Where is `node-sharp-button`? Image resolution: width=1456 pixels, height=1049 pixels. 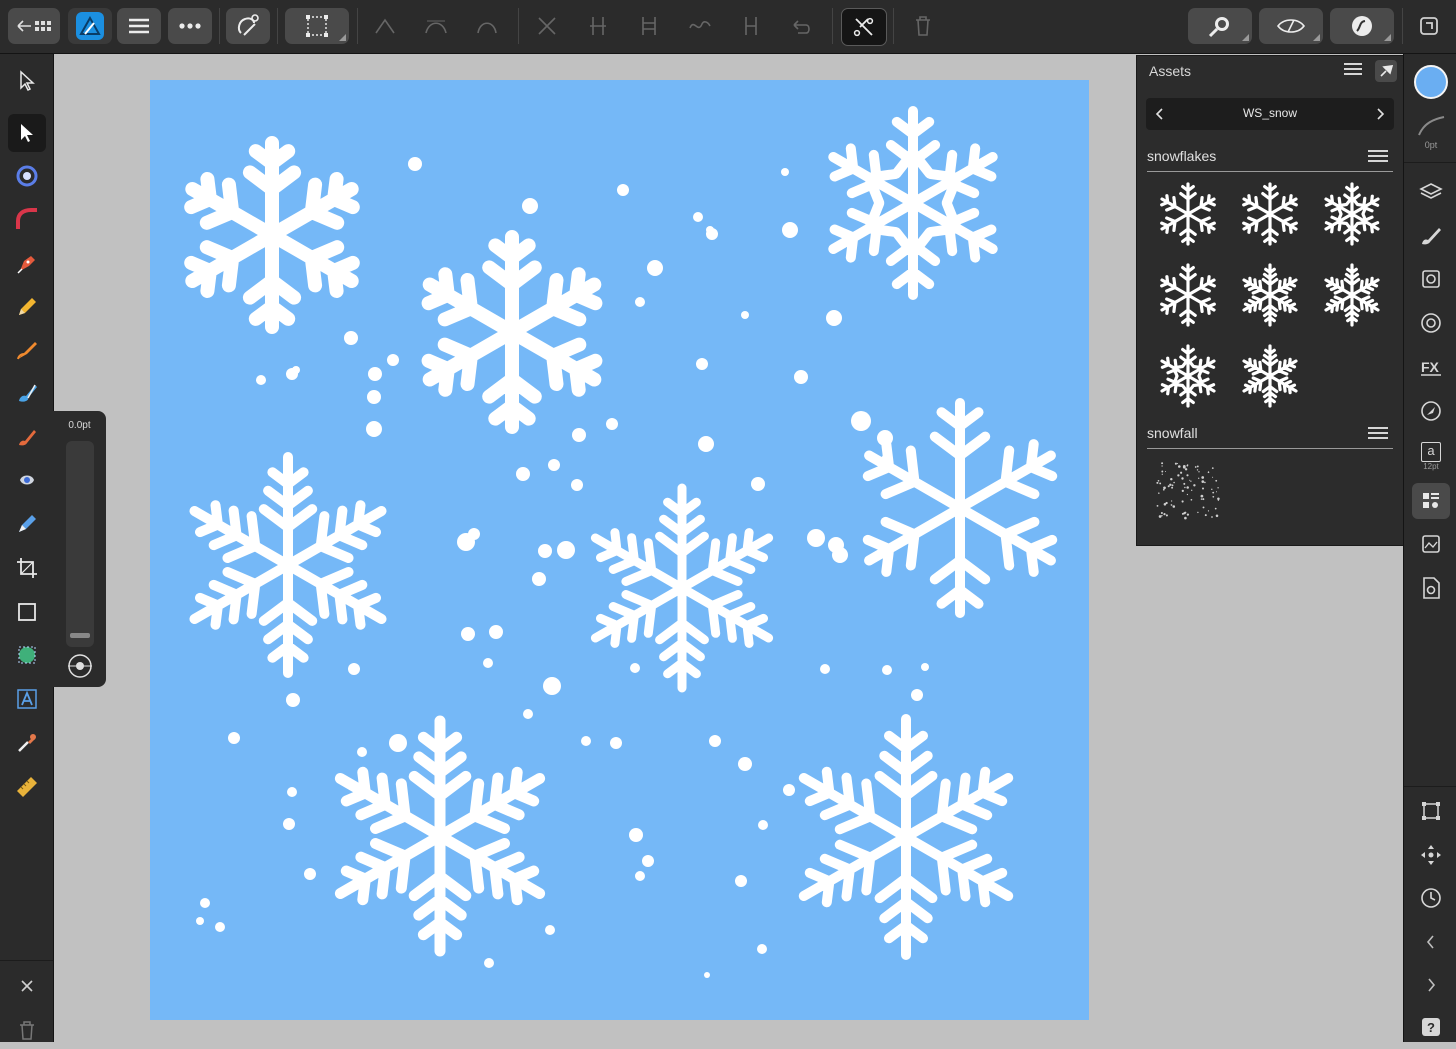
node-sharp-button is located at coordinates (385, 26).